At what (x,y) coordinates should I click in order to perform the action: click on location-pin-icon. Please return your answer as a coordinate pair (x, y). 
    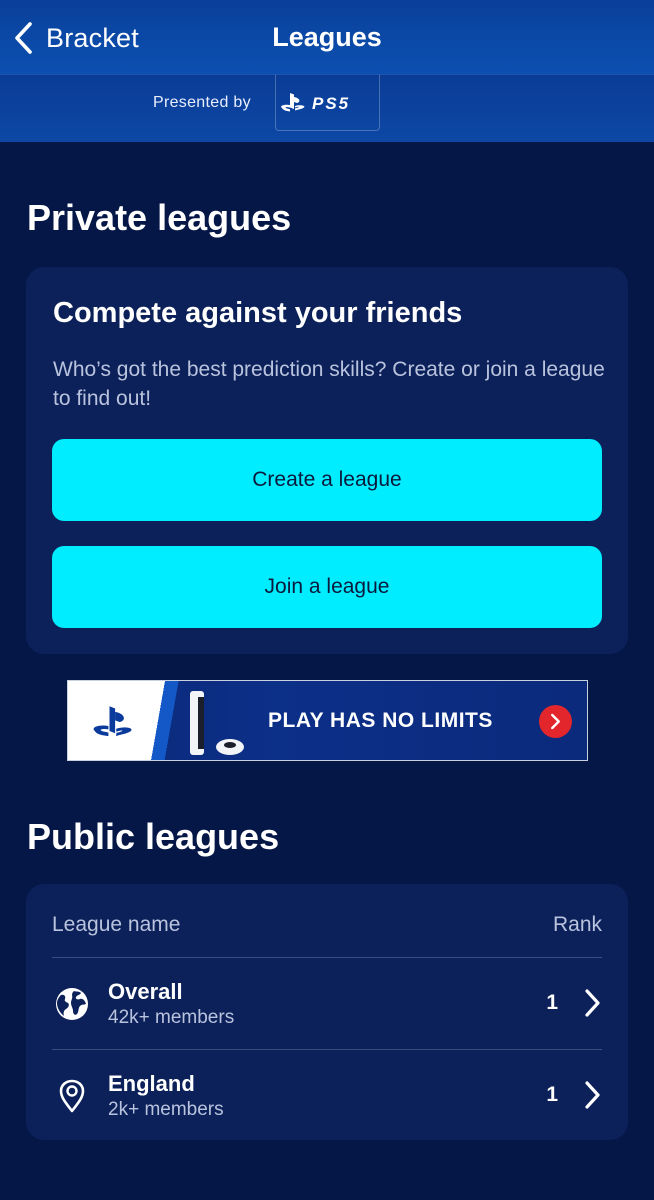
    Looking at the image, I should click on (72, 1096).